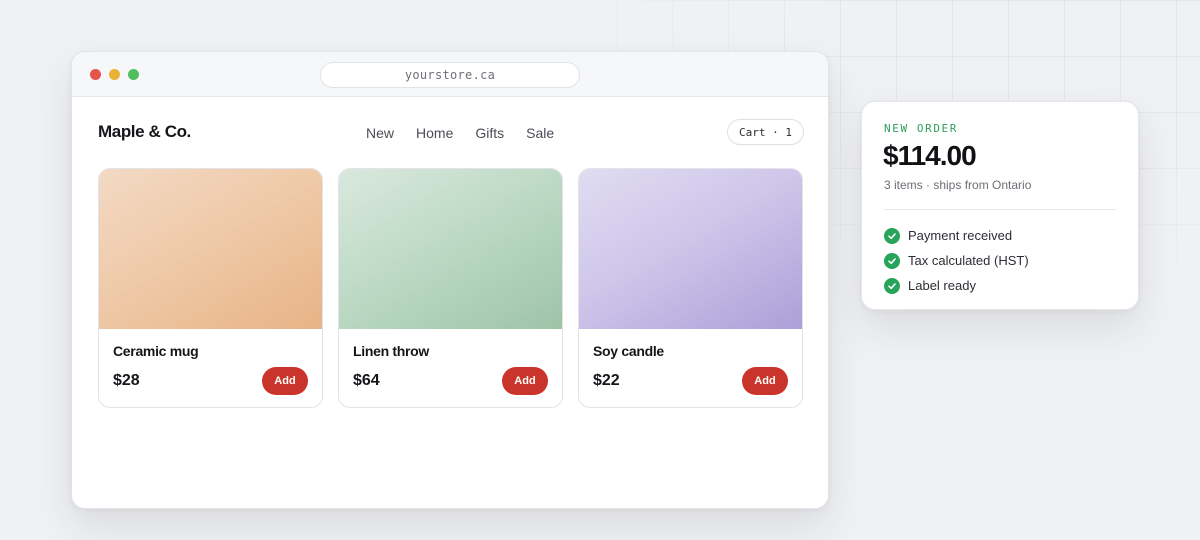 The width and height of the screenshot is (1200, 540). I want to click on order-total: $114.00, so click(930, 155).